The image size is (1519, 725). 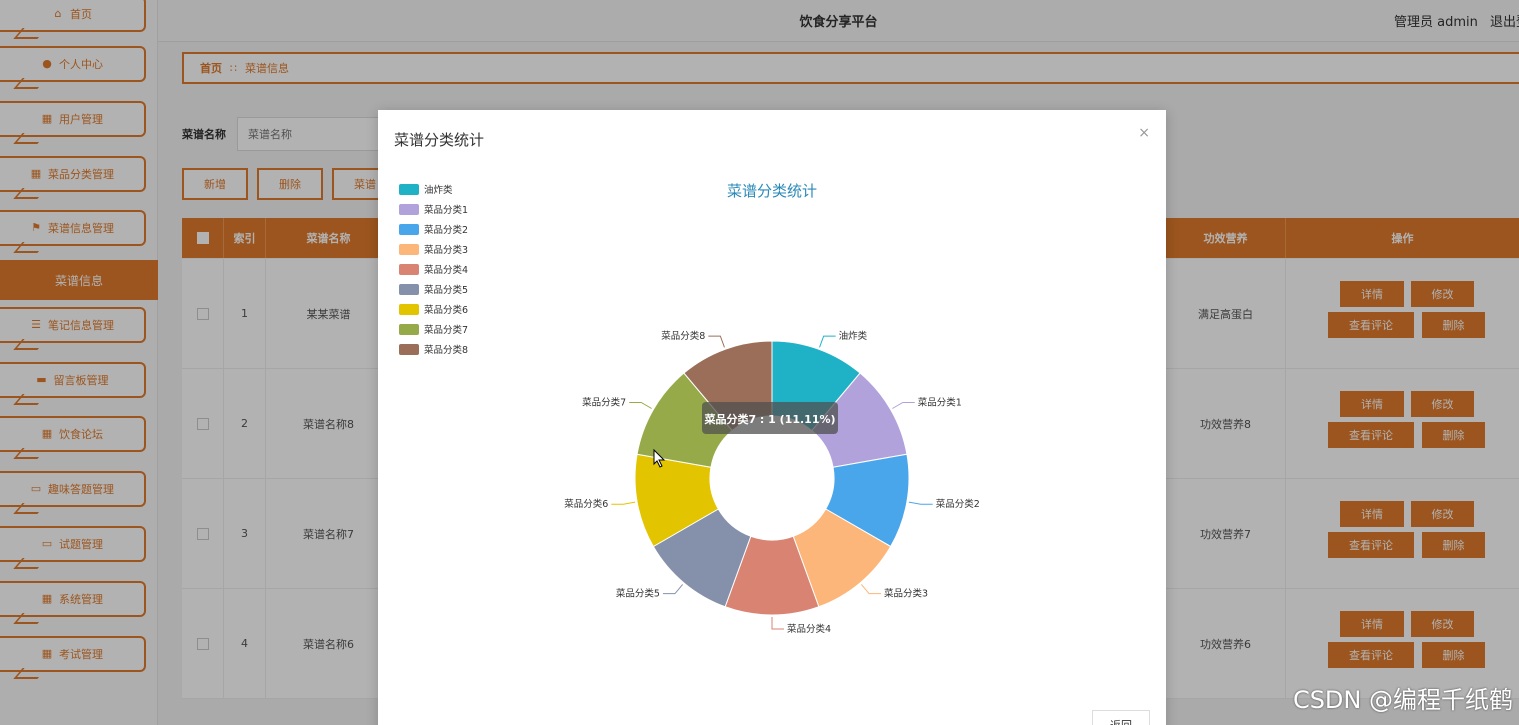 I want to click on legend-label: 油炸类, so click(x=438, y=190).